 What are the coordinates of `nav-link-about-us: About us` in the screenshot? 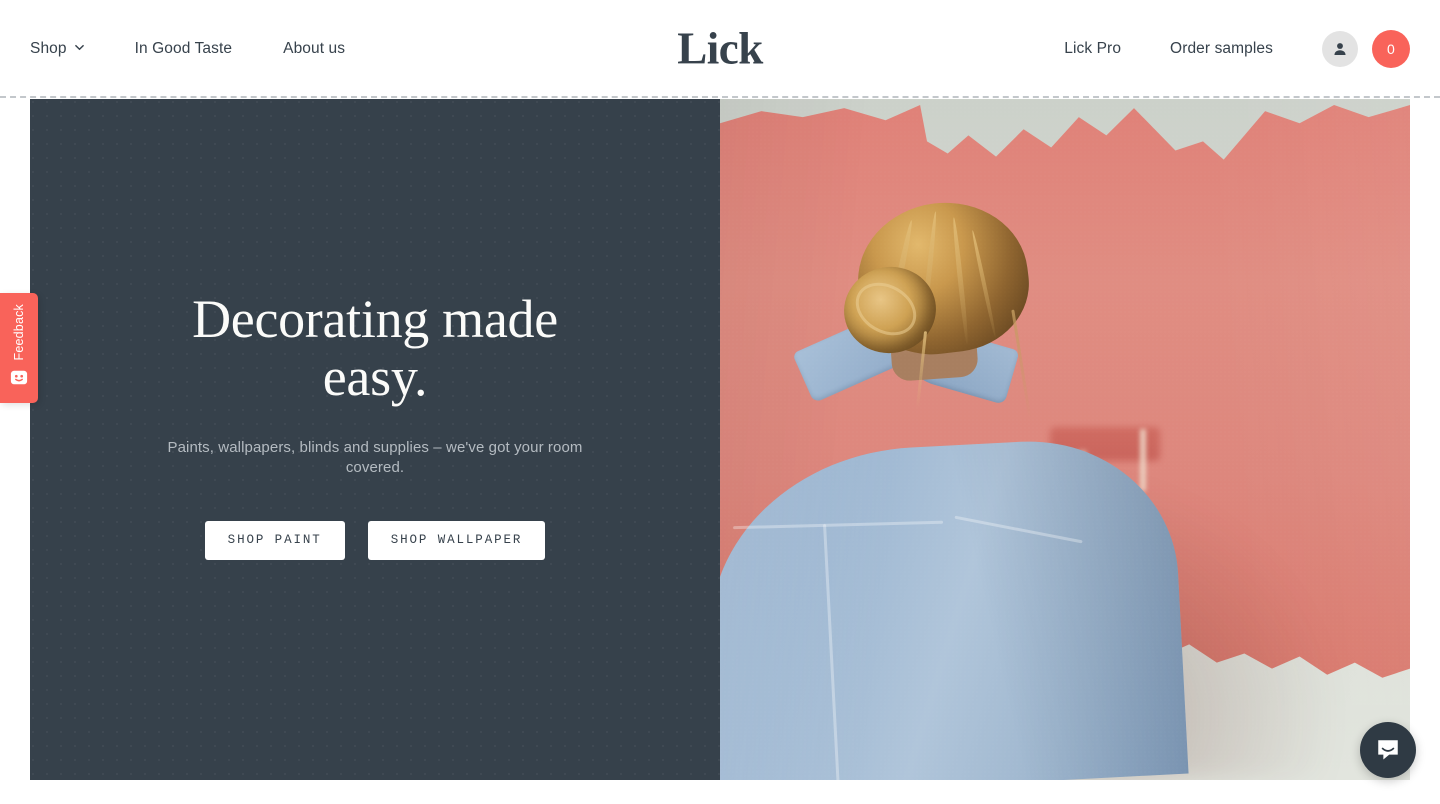 It's located at (314, 49).